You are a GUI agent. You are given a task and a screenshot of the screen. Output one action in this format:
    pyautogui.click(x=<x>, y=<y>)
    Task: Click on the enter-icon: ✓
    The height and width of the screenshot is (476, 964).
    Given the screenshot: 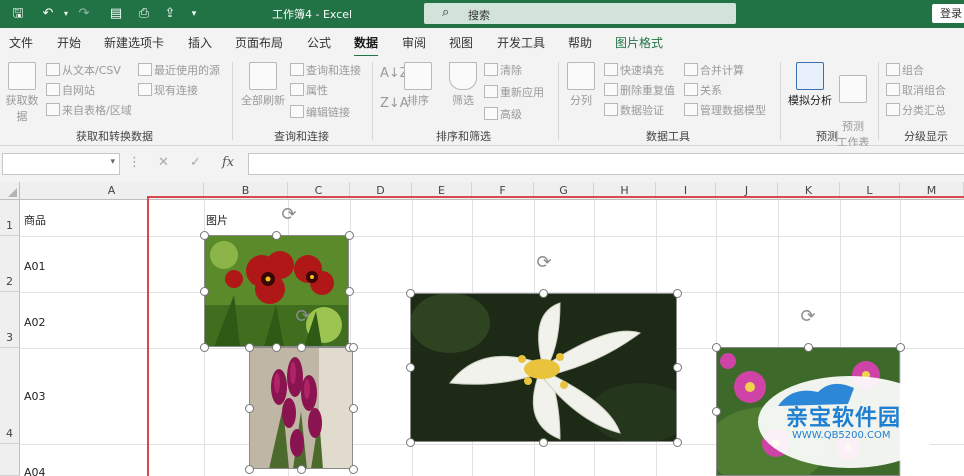 What is the action you would take?
    pyautogui.click(x=195, y=162)
    